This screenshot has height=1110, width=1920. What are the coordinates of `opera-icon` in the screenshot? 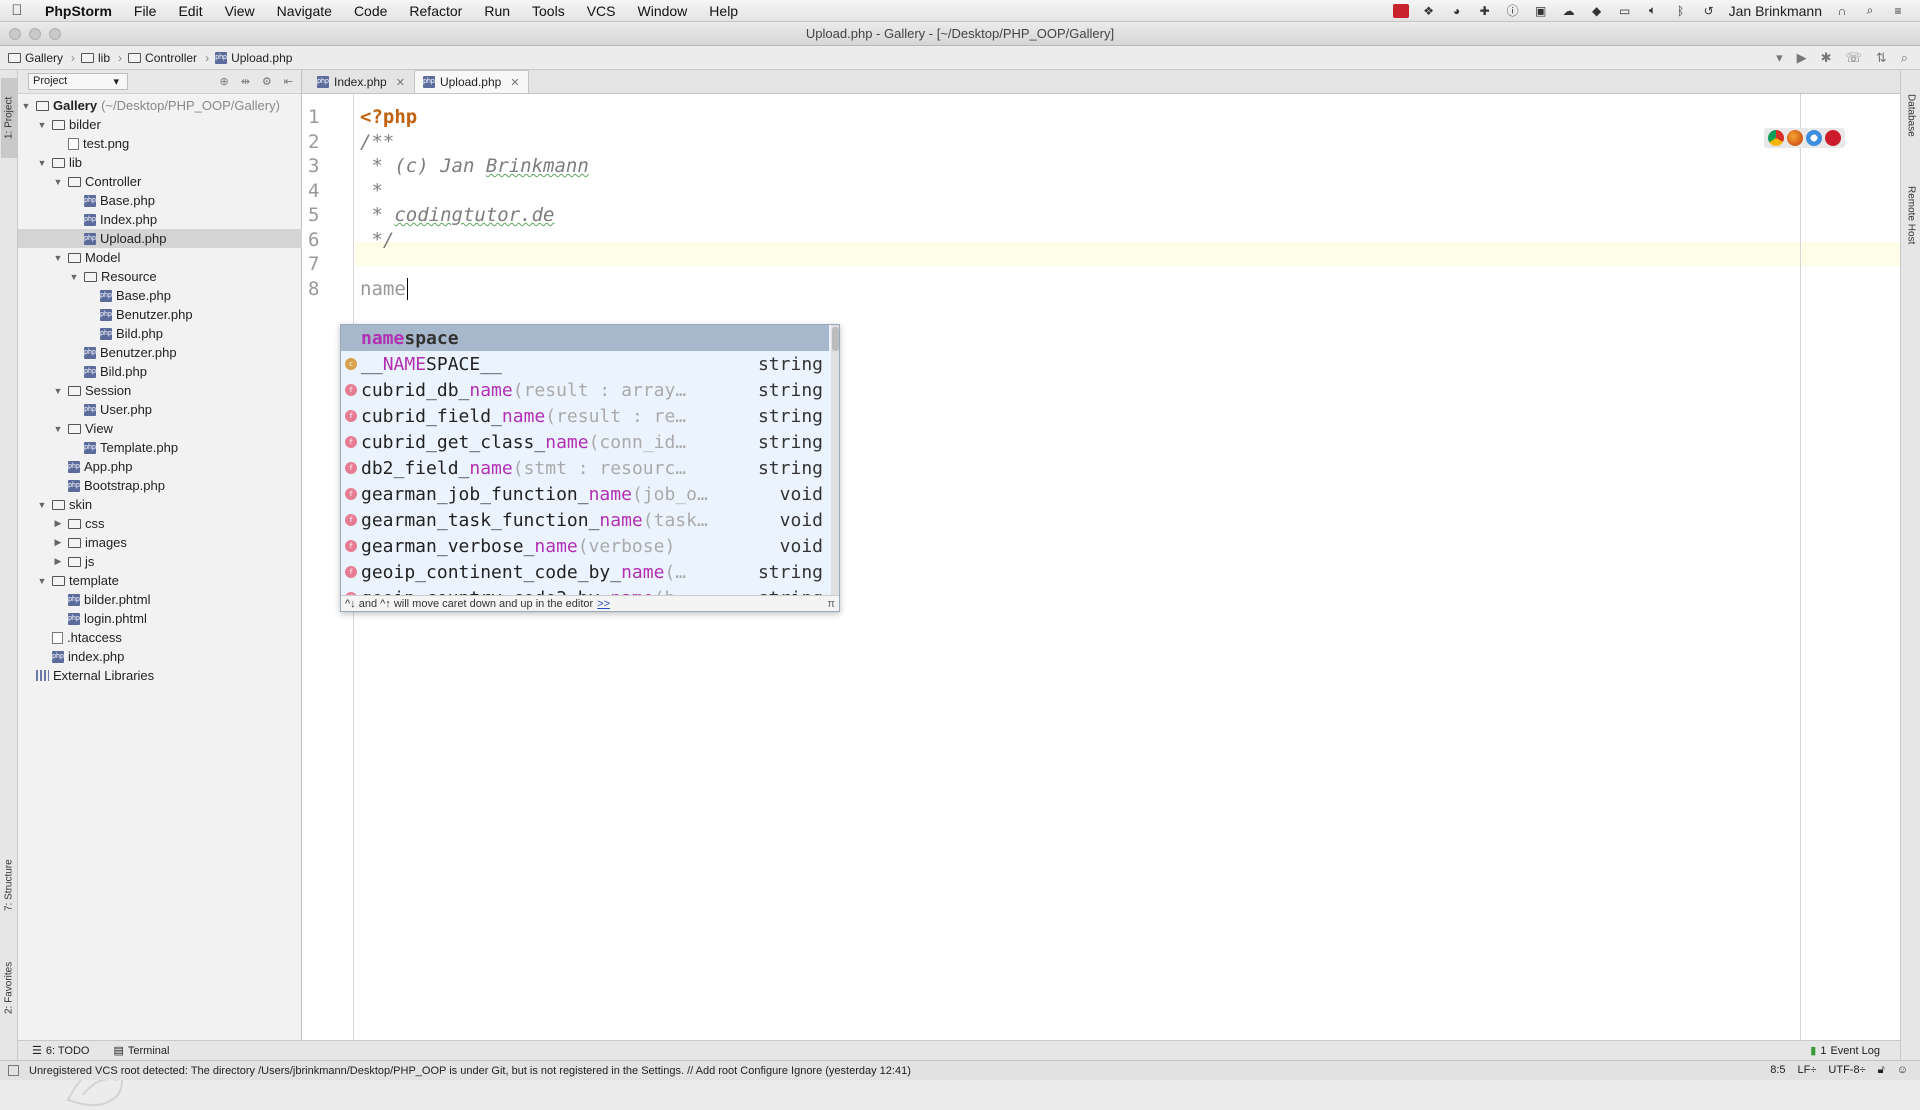 It's located at (1833, 138).